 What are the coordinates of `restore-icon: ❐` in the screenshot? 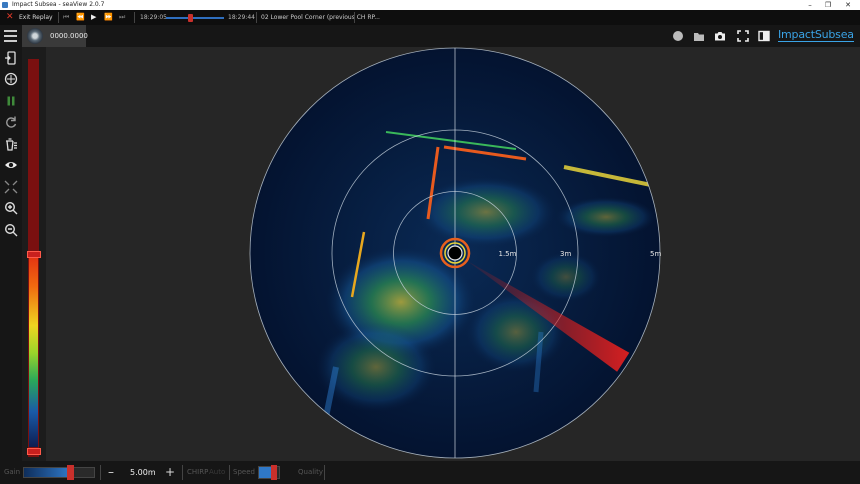 It's located at (828, 5).